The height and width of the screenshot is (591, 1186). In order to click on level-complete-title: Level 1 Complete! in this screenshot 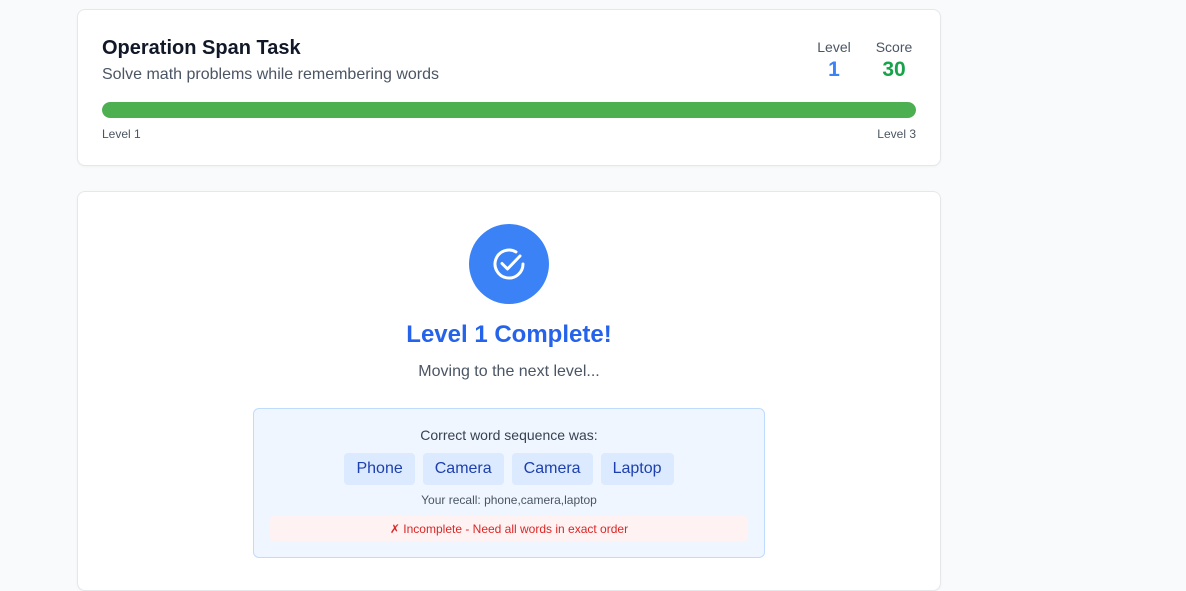, I will do `click(509, 334)`.